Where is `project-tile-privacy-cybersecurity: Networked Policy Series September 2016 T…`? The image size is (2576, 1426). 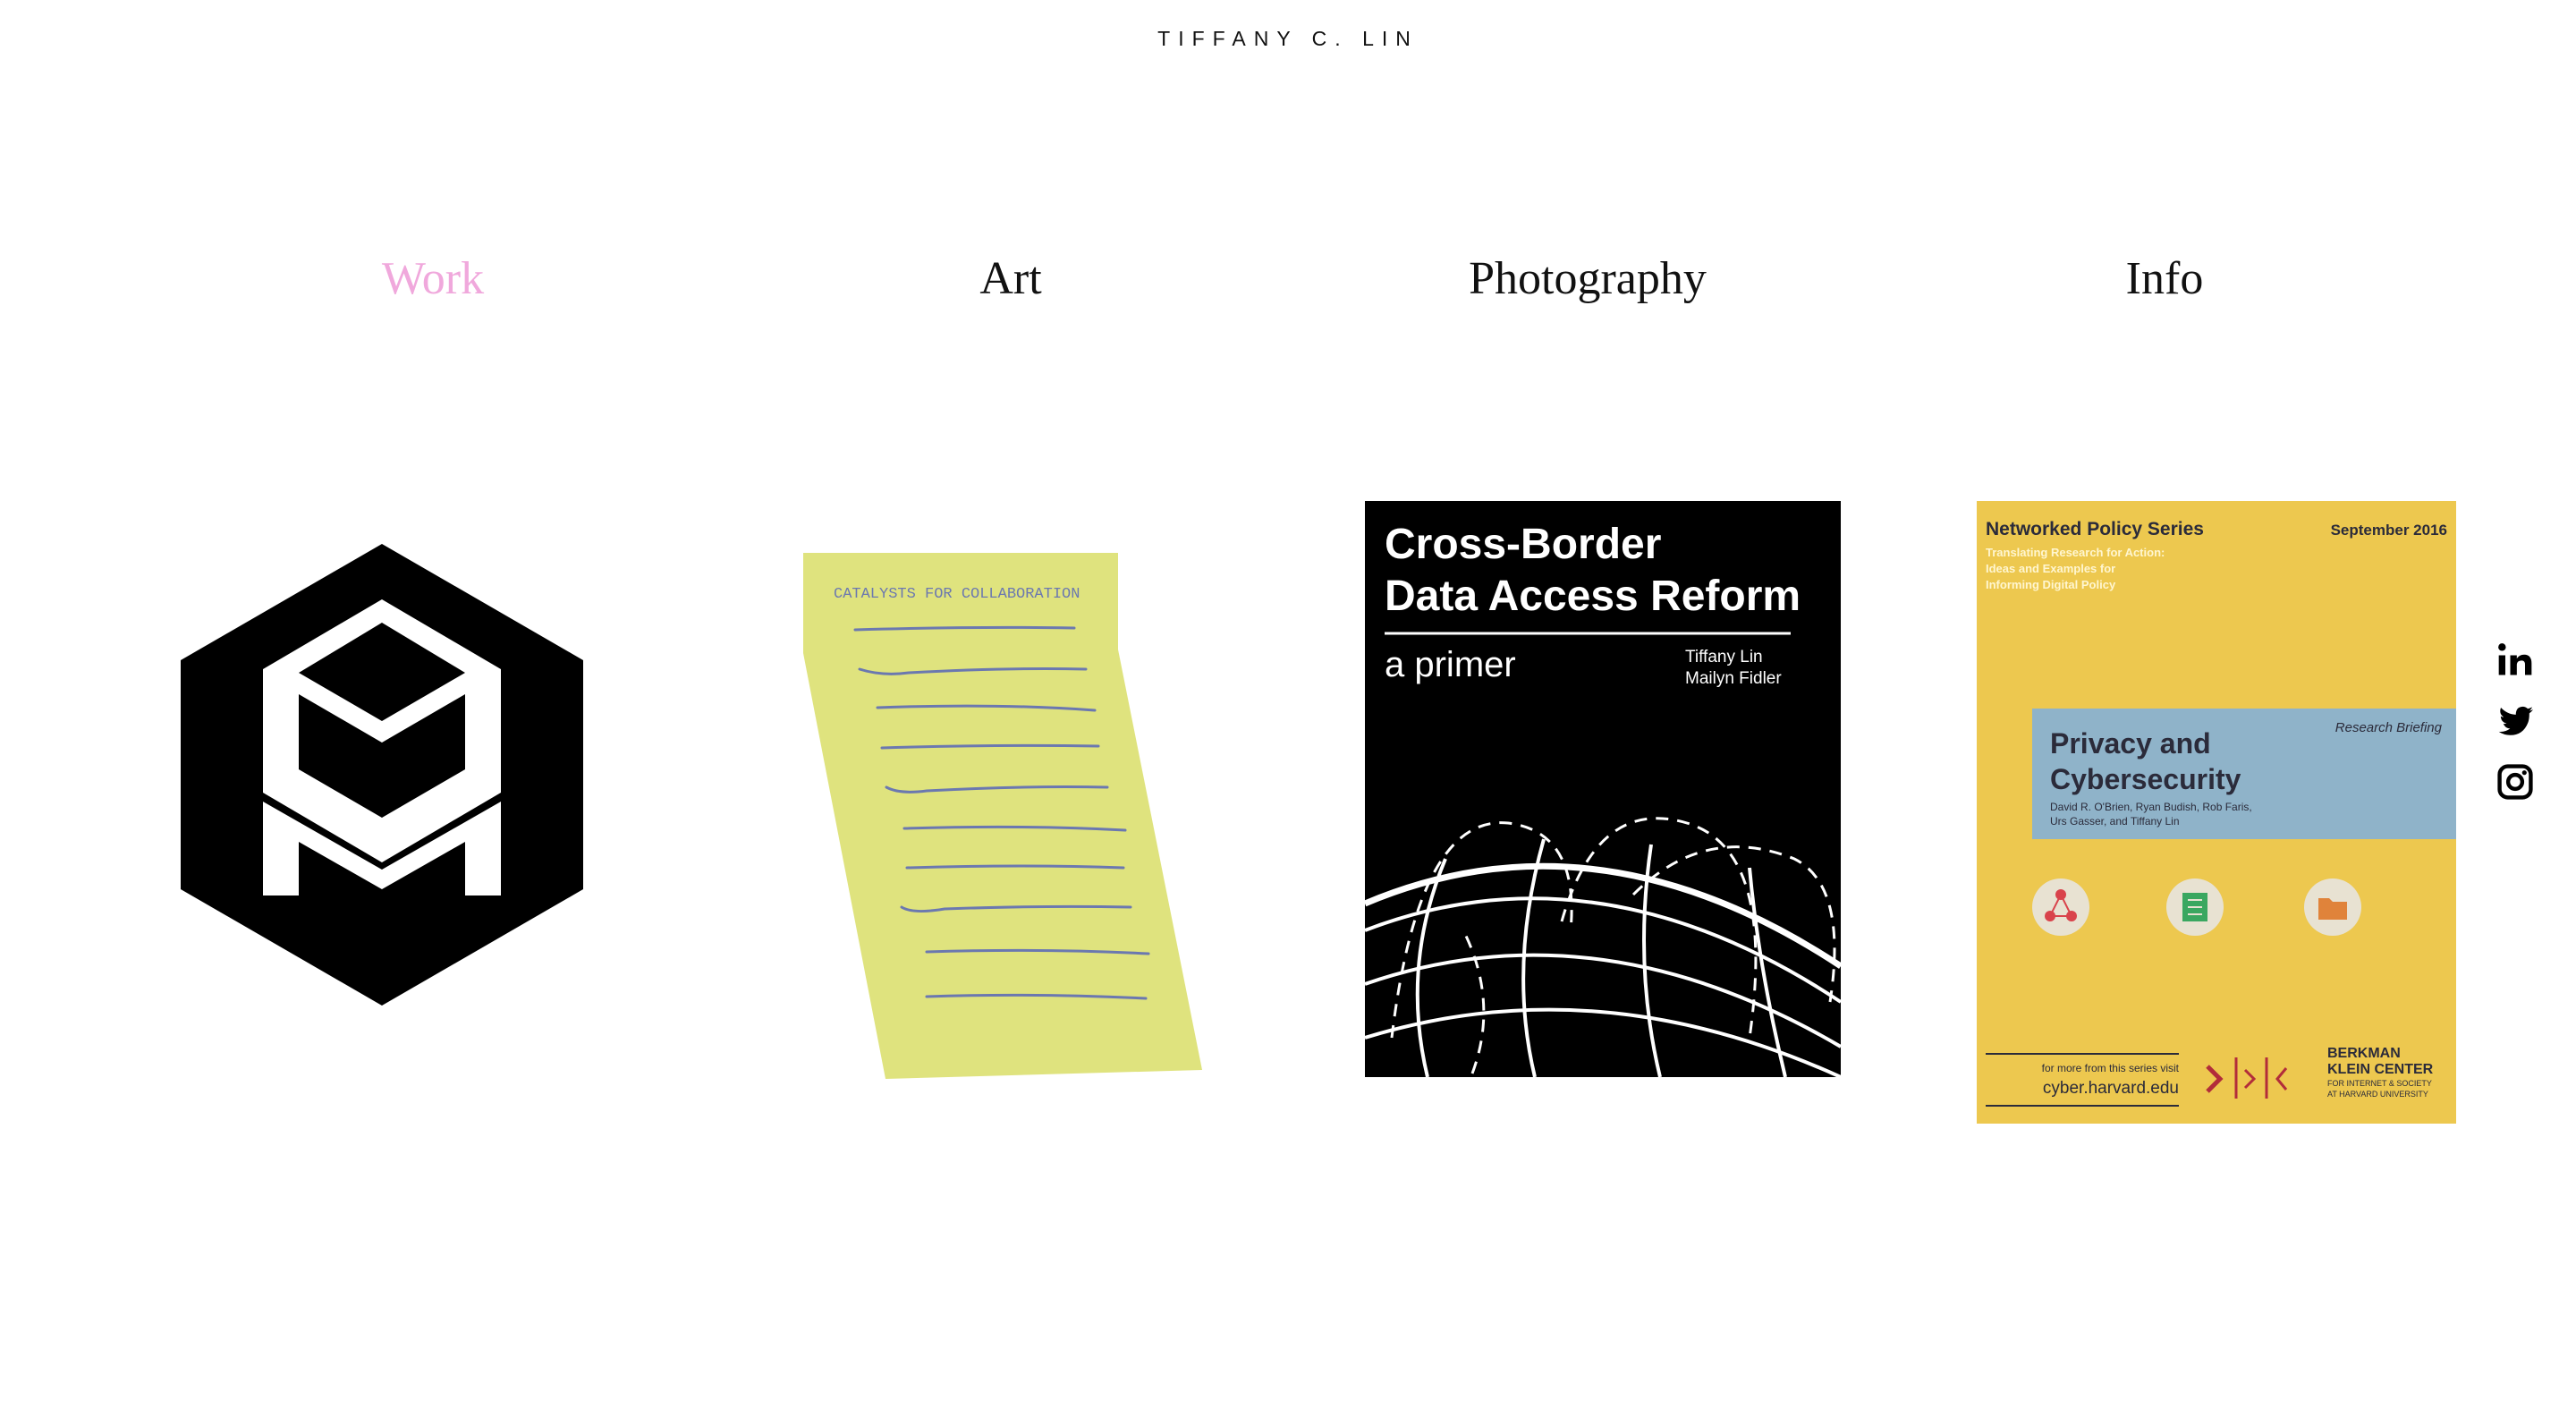 project-tile-privacy-cybersecurity: Networked Policy Series September 2016 T… is located at coordinates (2216, 813).